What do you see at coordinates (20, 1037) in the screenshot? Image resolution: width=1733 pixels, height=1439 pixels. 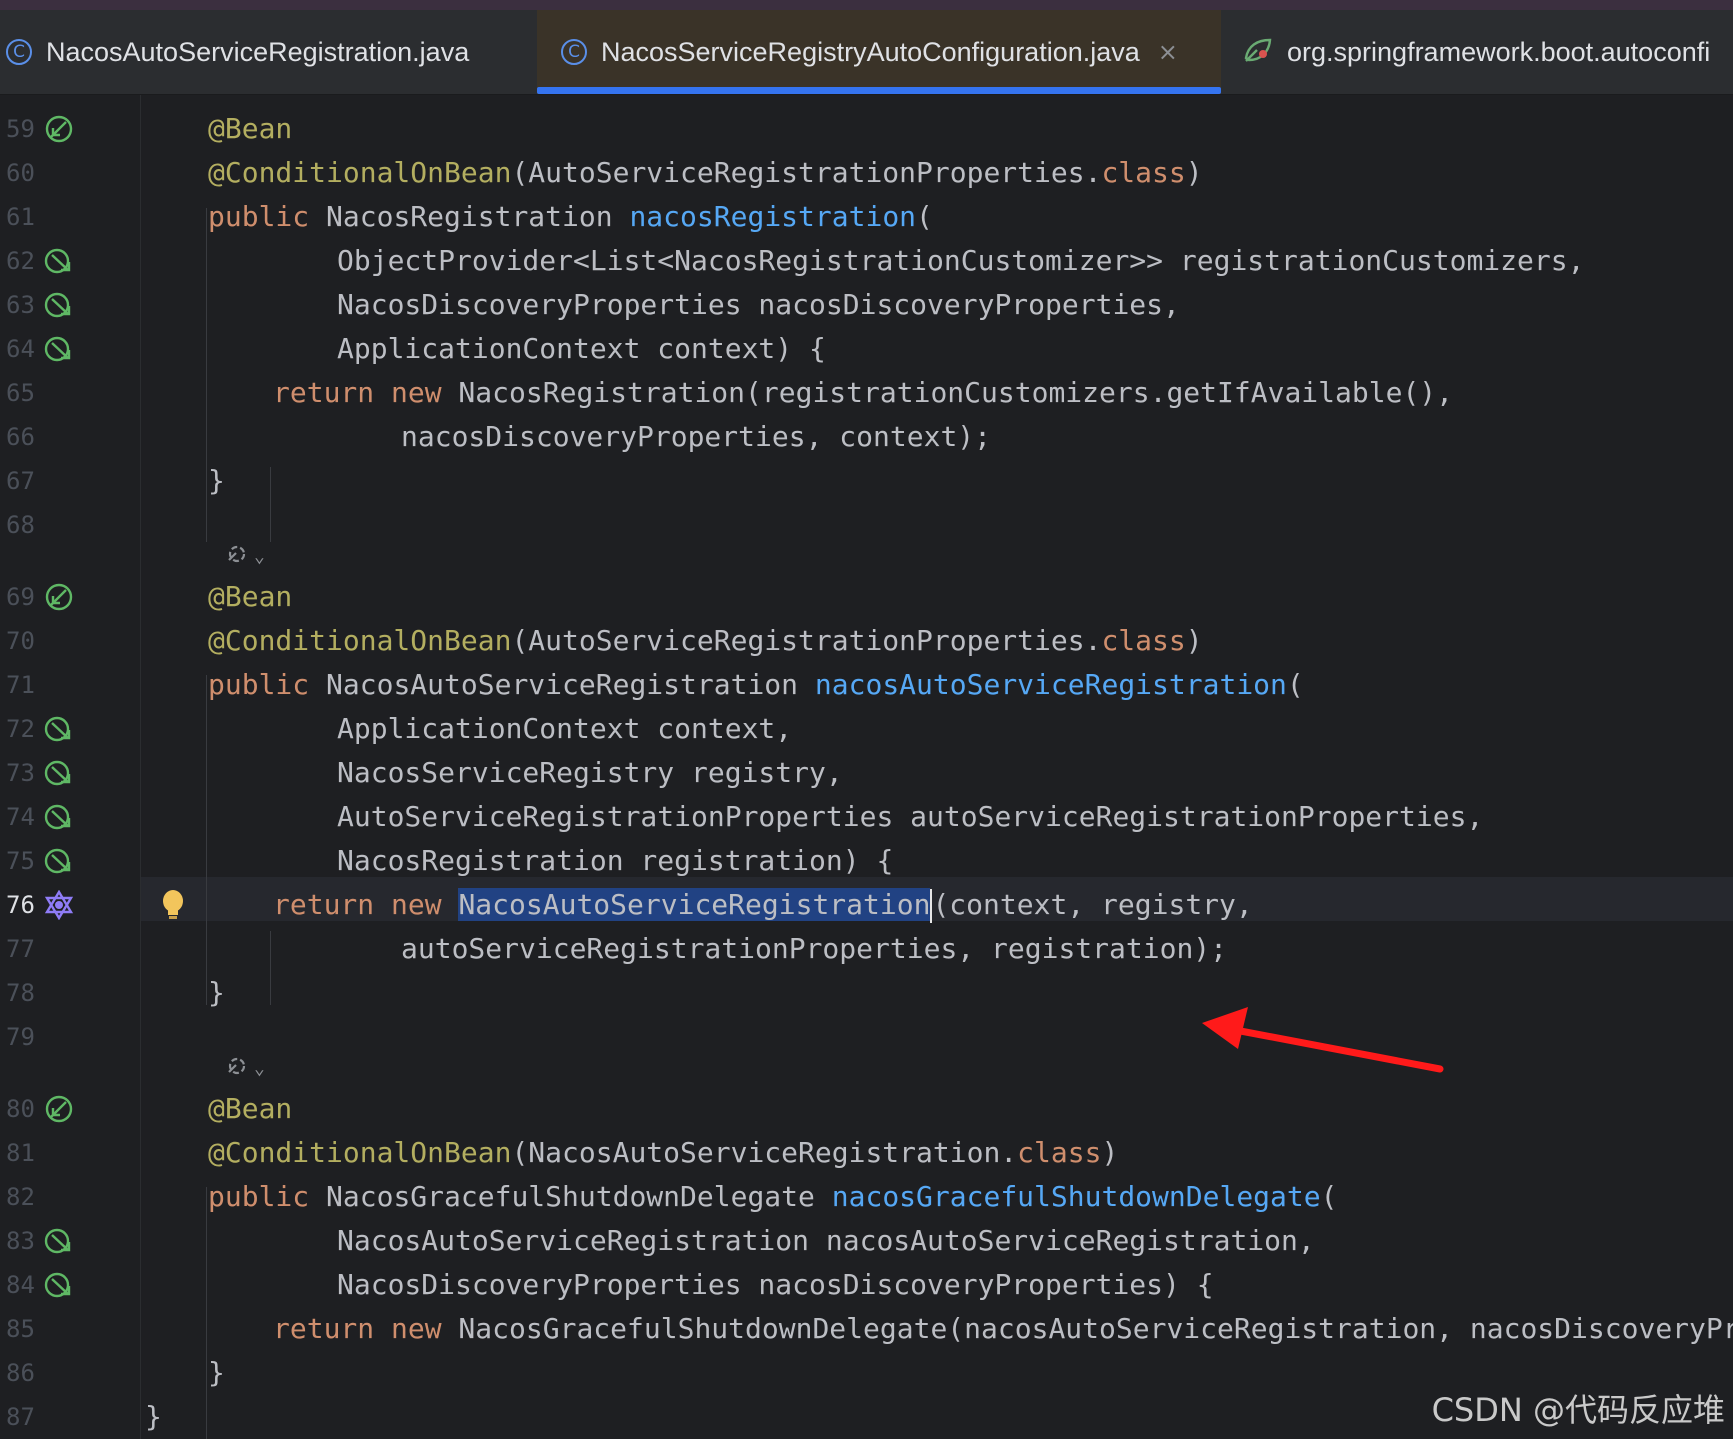 I see `line-number: 79` at bounding box center [20, 1037].